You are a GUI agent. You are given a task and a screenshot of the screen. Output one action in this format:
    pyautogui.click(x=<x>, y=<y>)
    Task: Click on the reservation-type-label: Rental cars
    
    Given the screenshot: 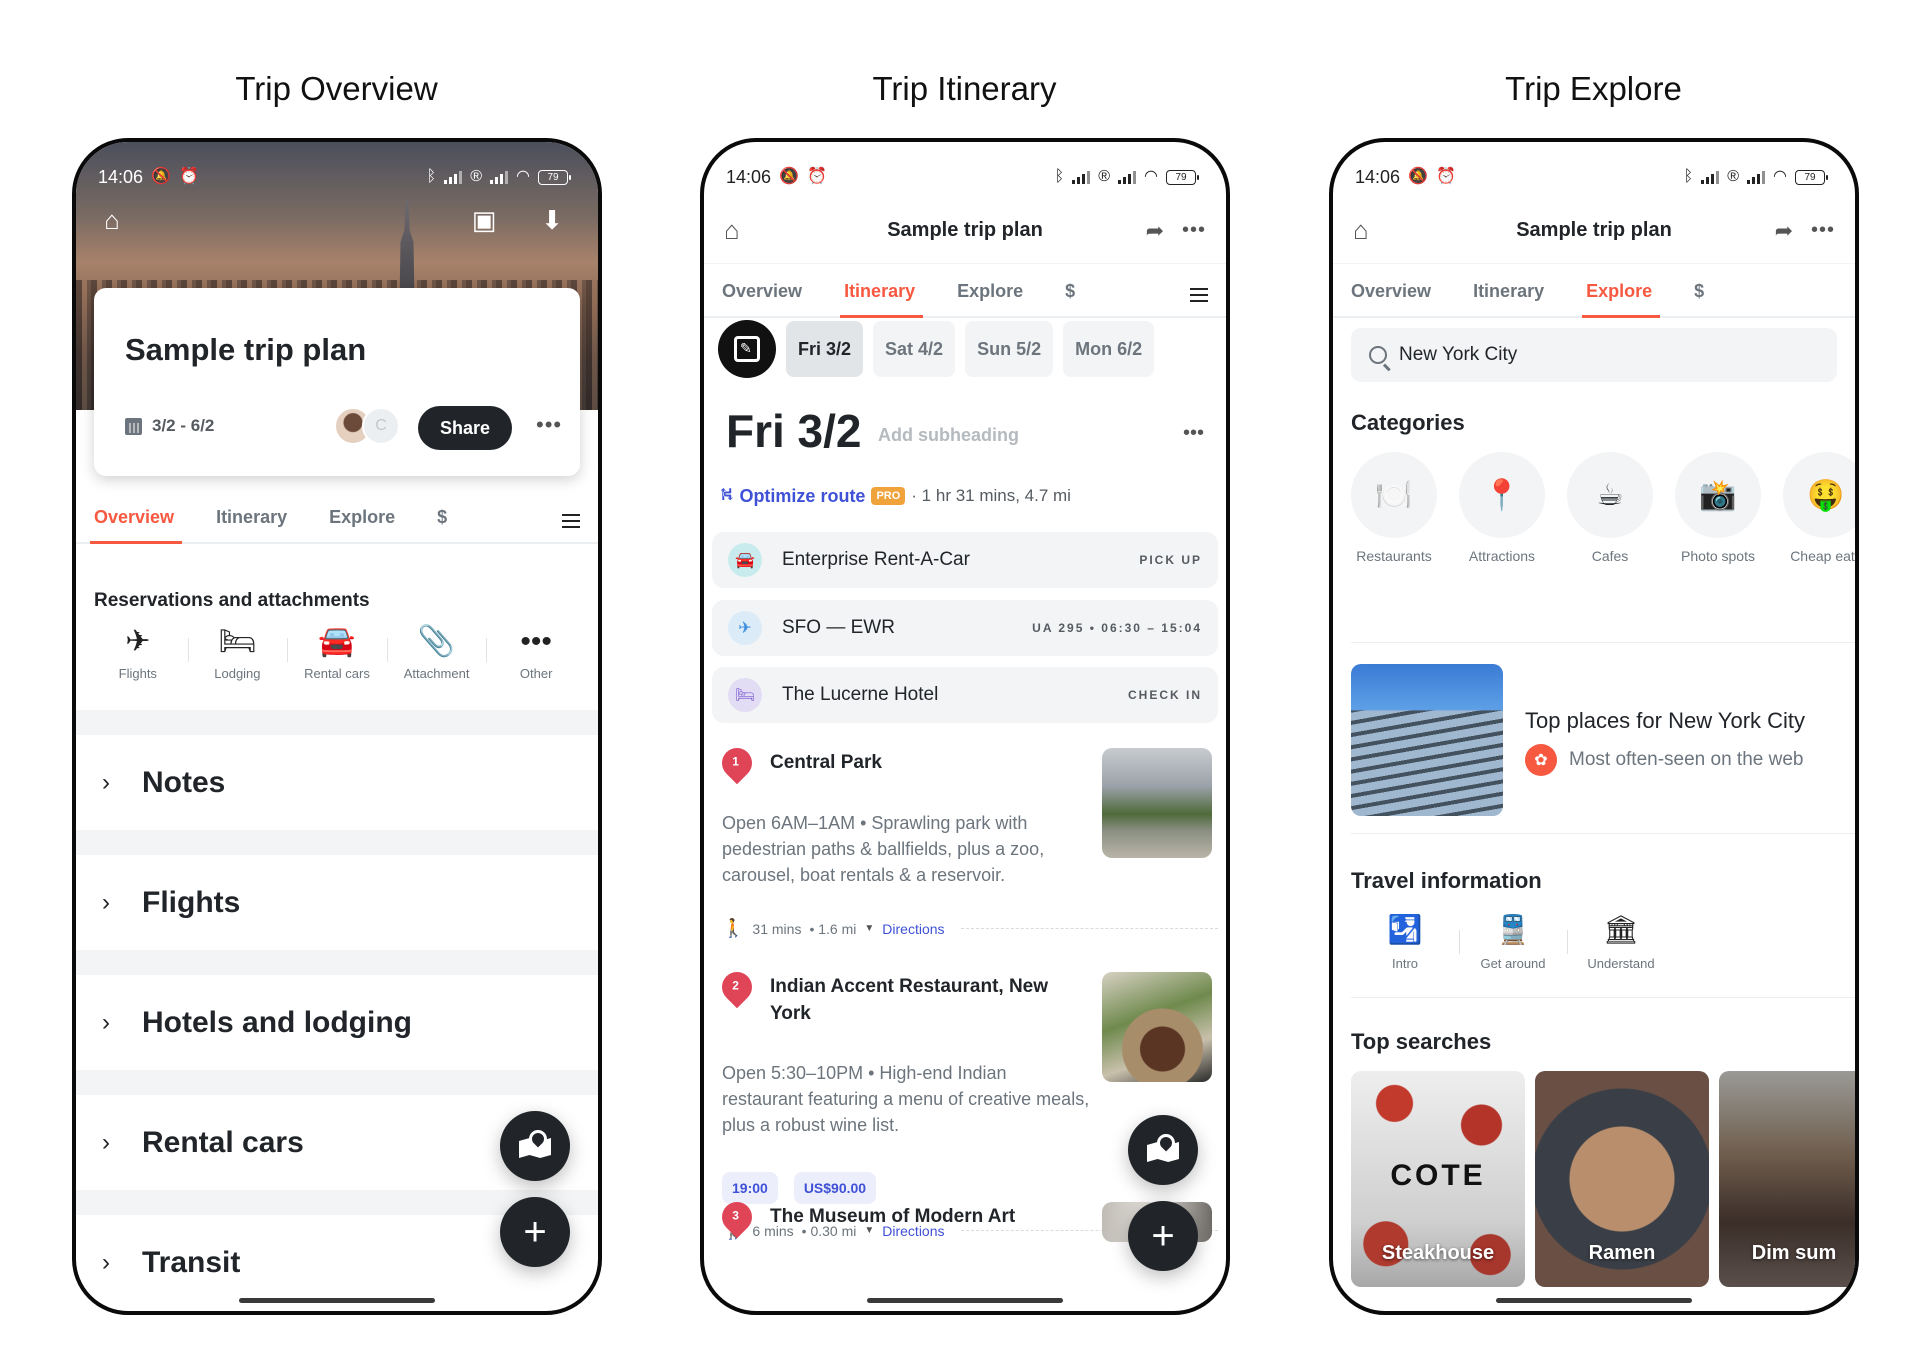 What is the action you would take?
    pyautogui.click(x=337, y=673)
    